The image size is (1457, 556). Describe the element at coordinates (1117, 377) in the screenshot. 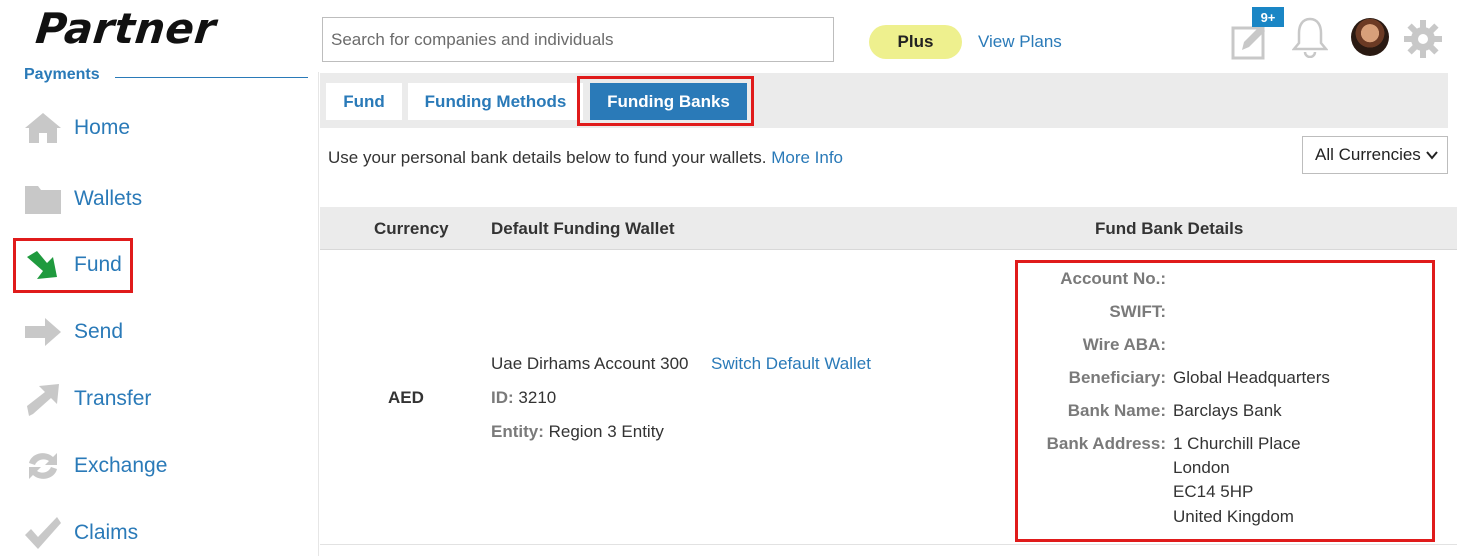

I see `beneficiary-label: Beneficiary:` at that location.